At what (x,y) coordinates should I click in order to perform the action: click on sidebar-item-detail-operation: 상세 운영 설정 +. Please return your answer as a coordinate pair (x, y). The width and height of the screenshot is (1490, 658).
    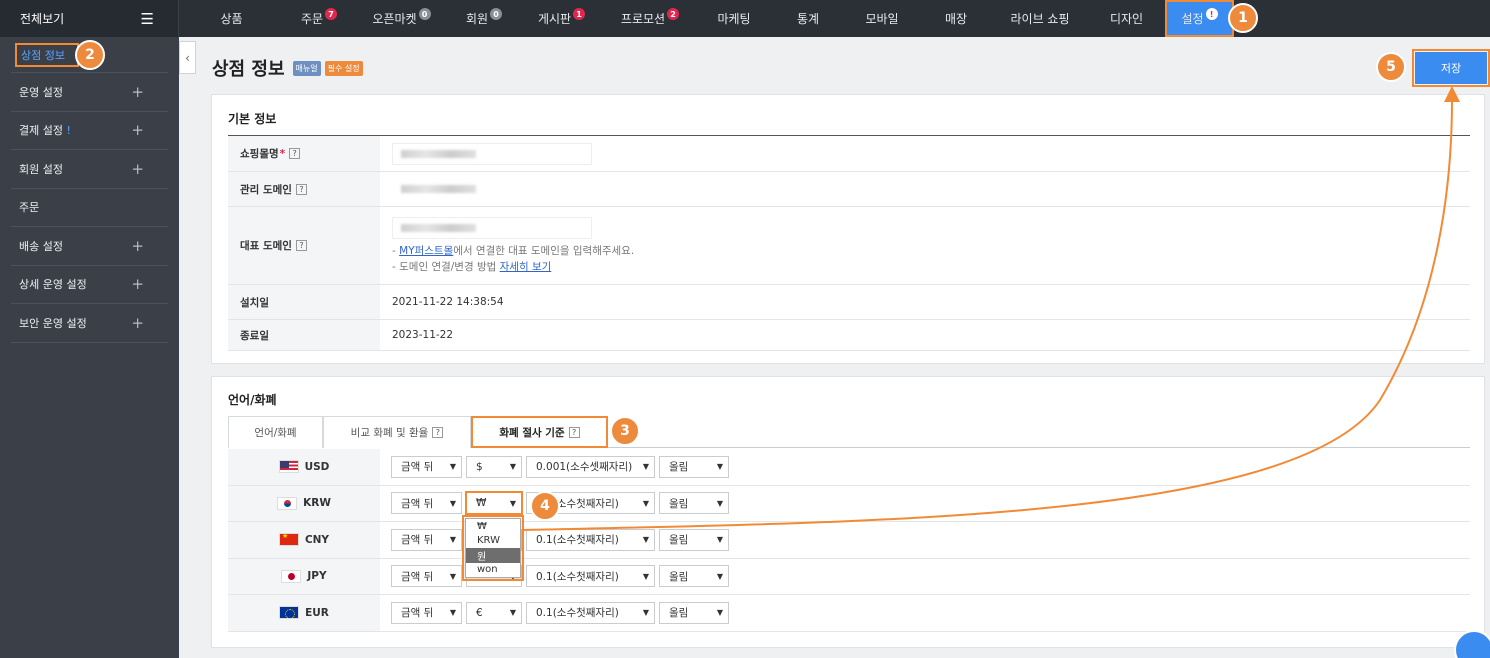
    Looking at the image, I should click on (89, 285).